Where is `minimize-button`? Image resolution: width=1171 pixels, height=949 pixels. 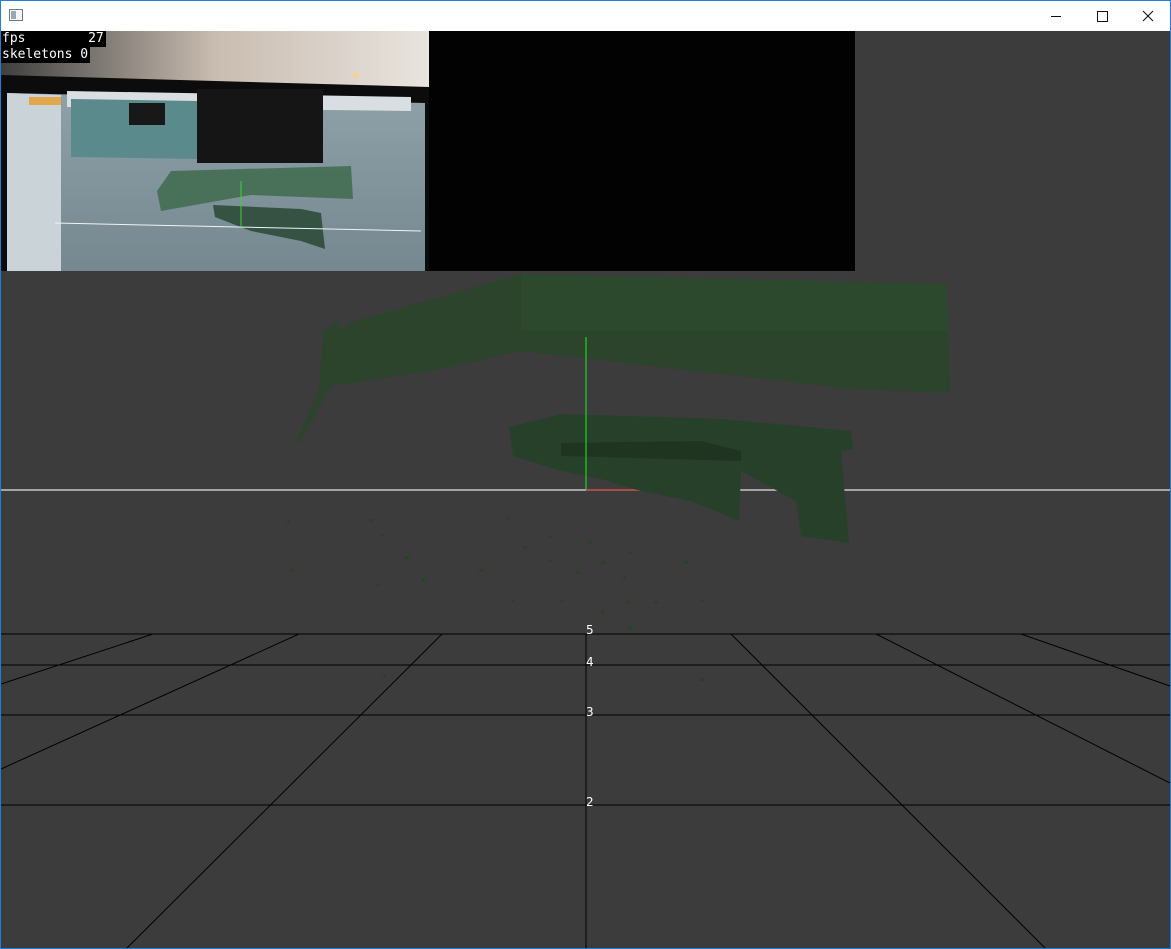 minimize-button is located at coordinates (1056, 16).